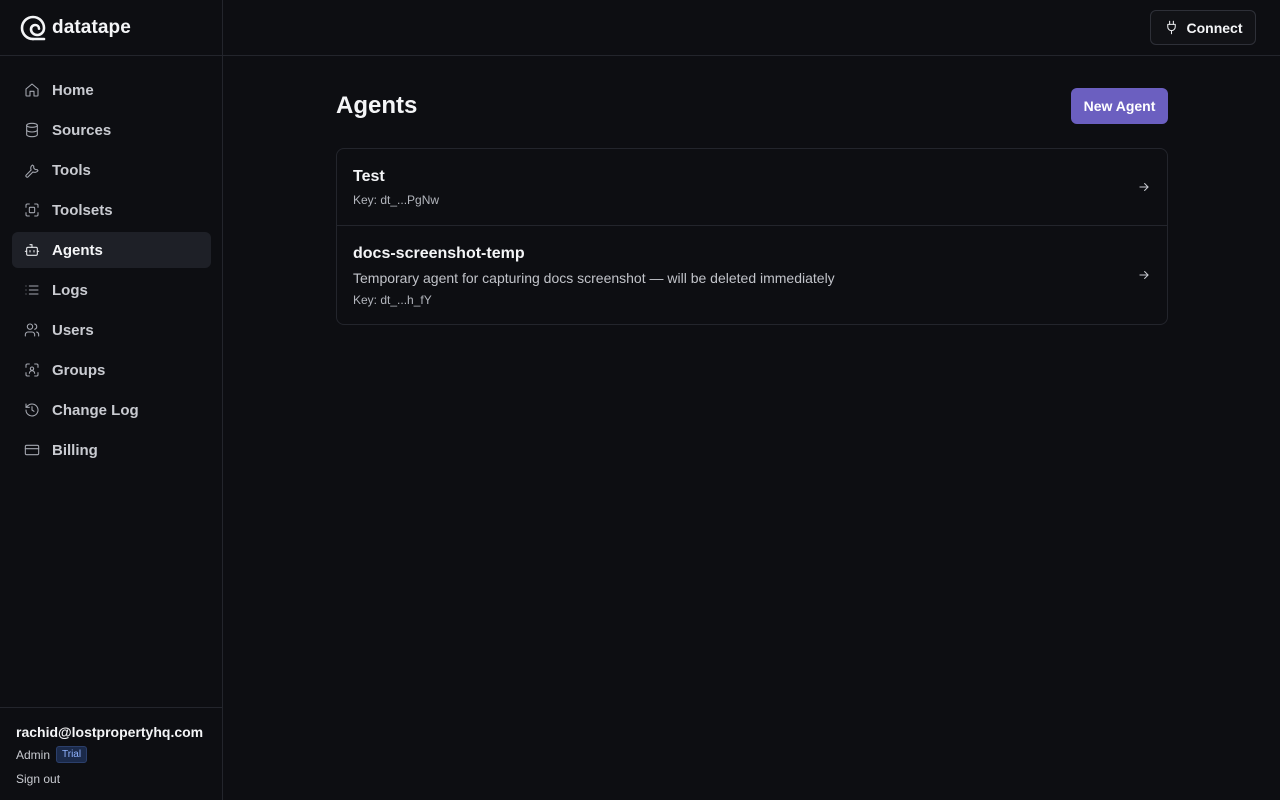 Image resolution: width=1280 pixels, height=800 pixels. What do you see at coordinates (111, 250) in the screenshot?
I see `sidebar-item-agents: Agents` at bounding box center [111, 250].